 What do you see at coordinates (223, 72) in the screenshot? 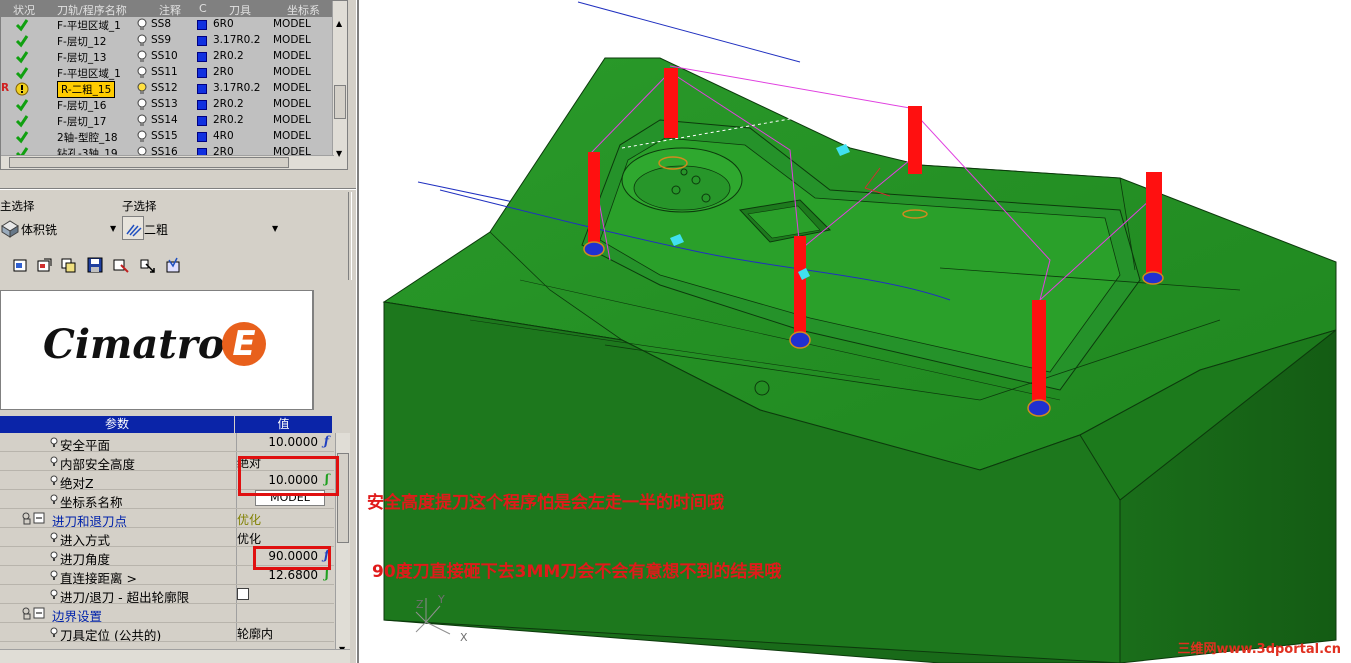
I see `program-tool: 2R0` at bounding box center [223, 72].